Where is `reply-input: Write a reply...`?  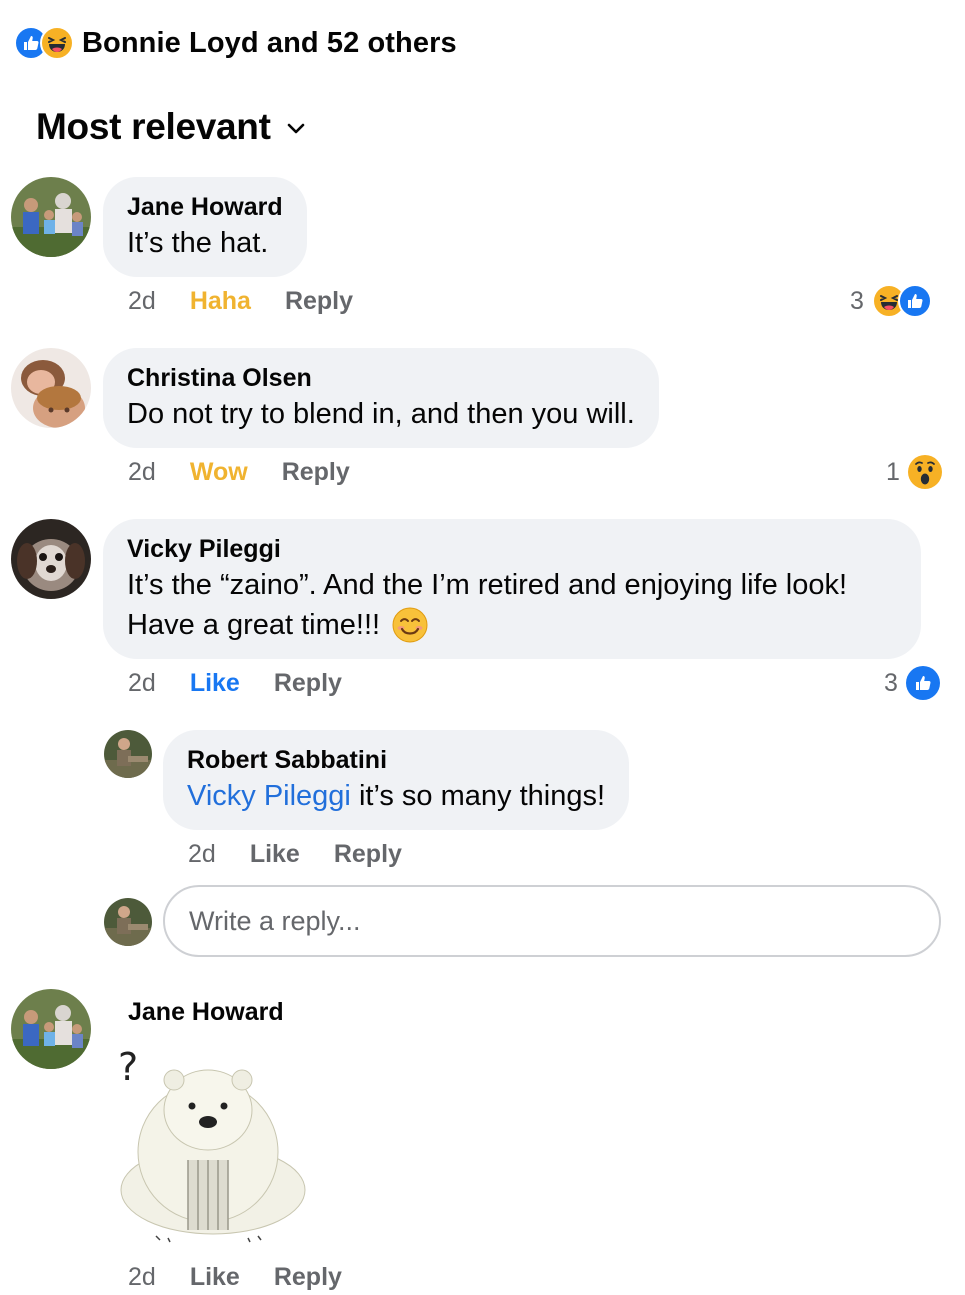 reply-input: Write a reply... is located at coordinates (552, 921).